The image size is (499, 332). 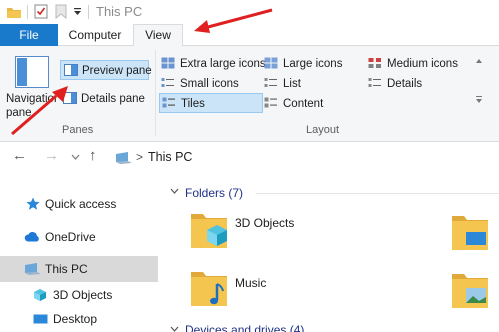 I want to click on nav-item-label: 3D Objects, so click(x=83, y=295).